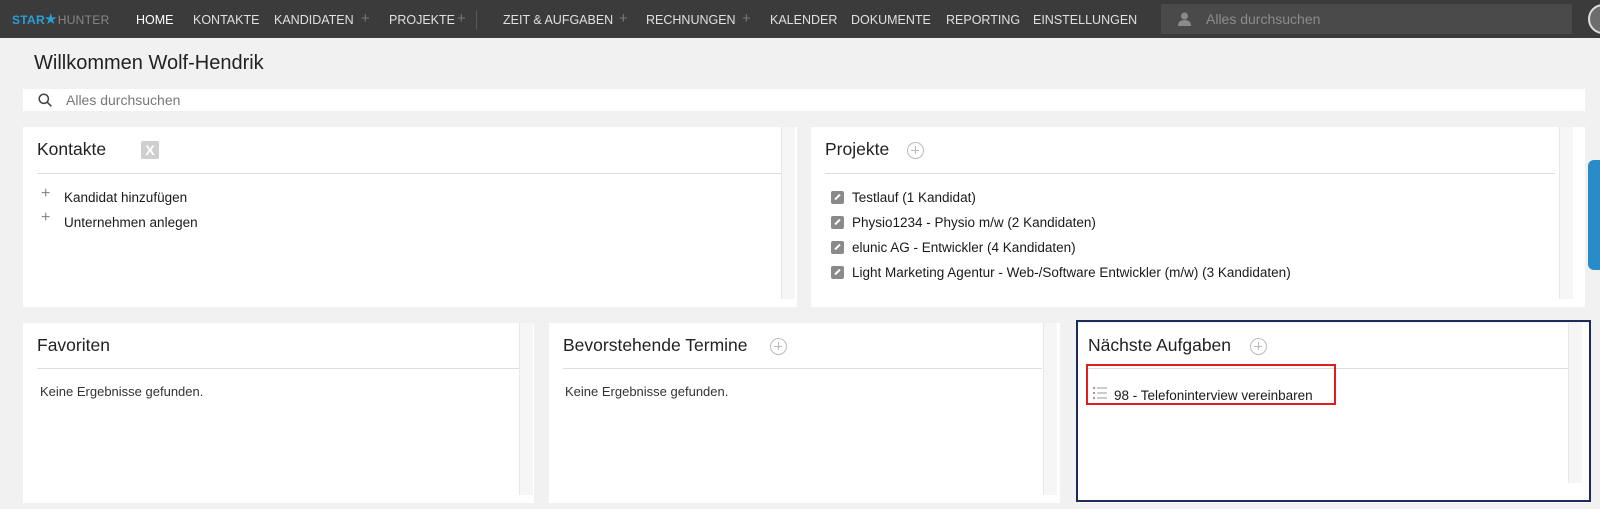 The width and height of the screenshot is (1600, 509). What do you see at coordinates (45, 100) in the screenshot?
I see `search-icon` at bounding box center [45, 100].